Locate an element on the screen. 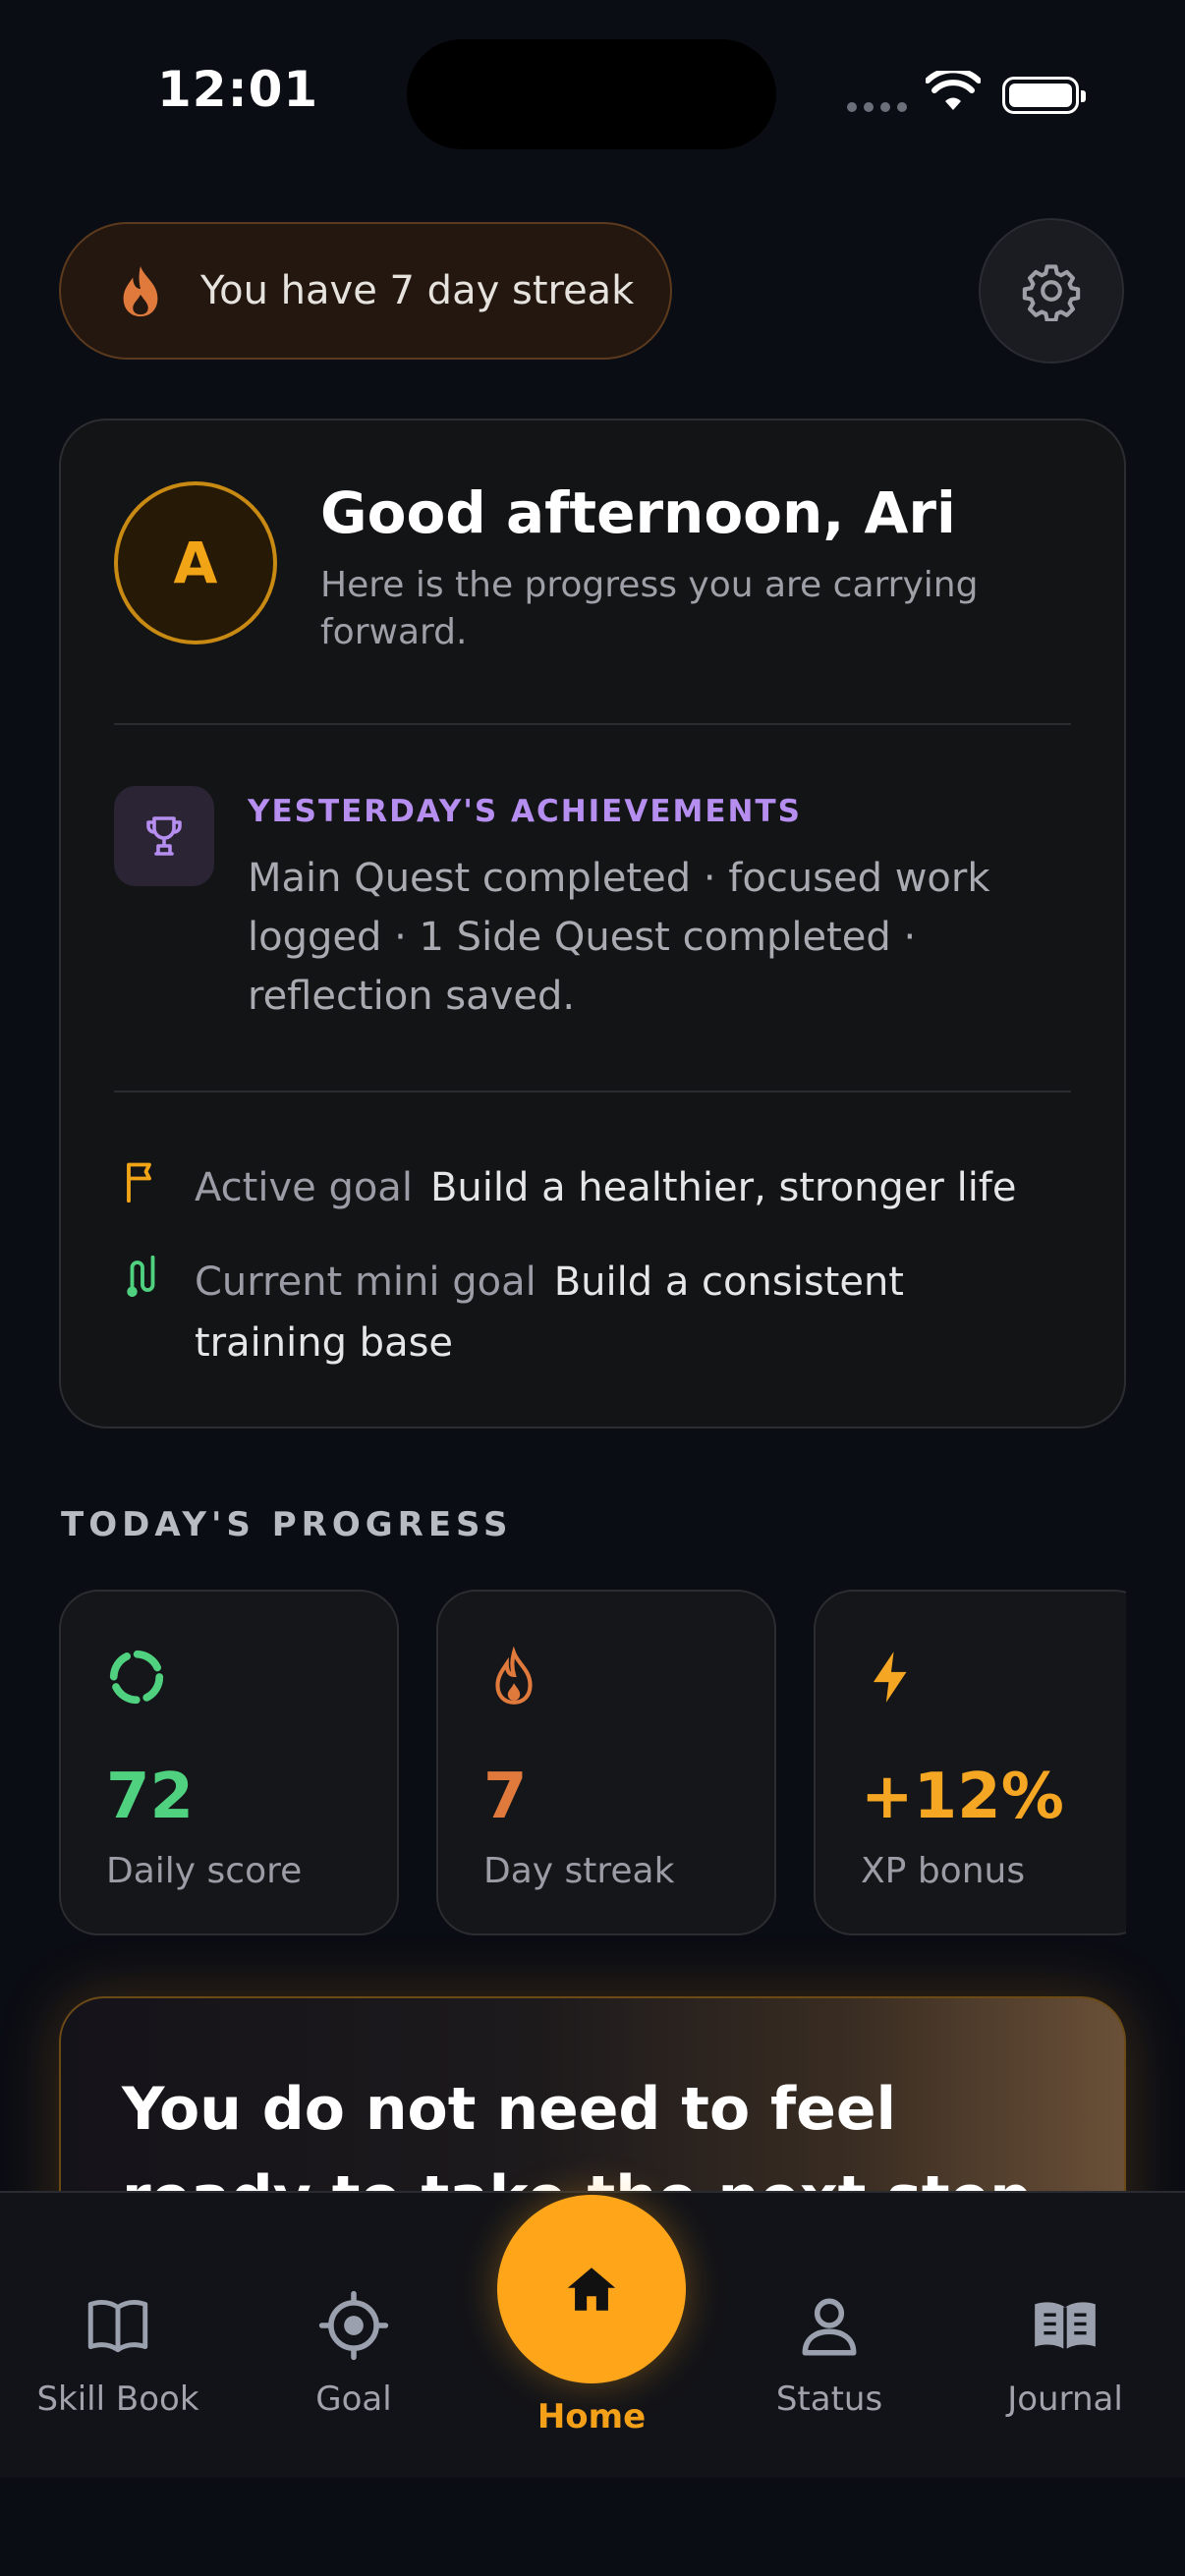  lightning-icon is located at coordinates (890, 1677).